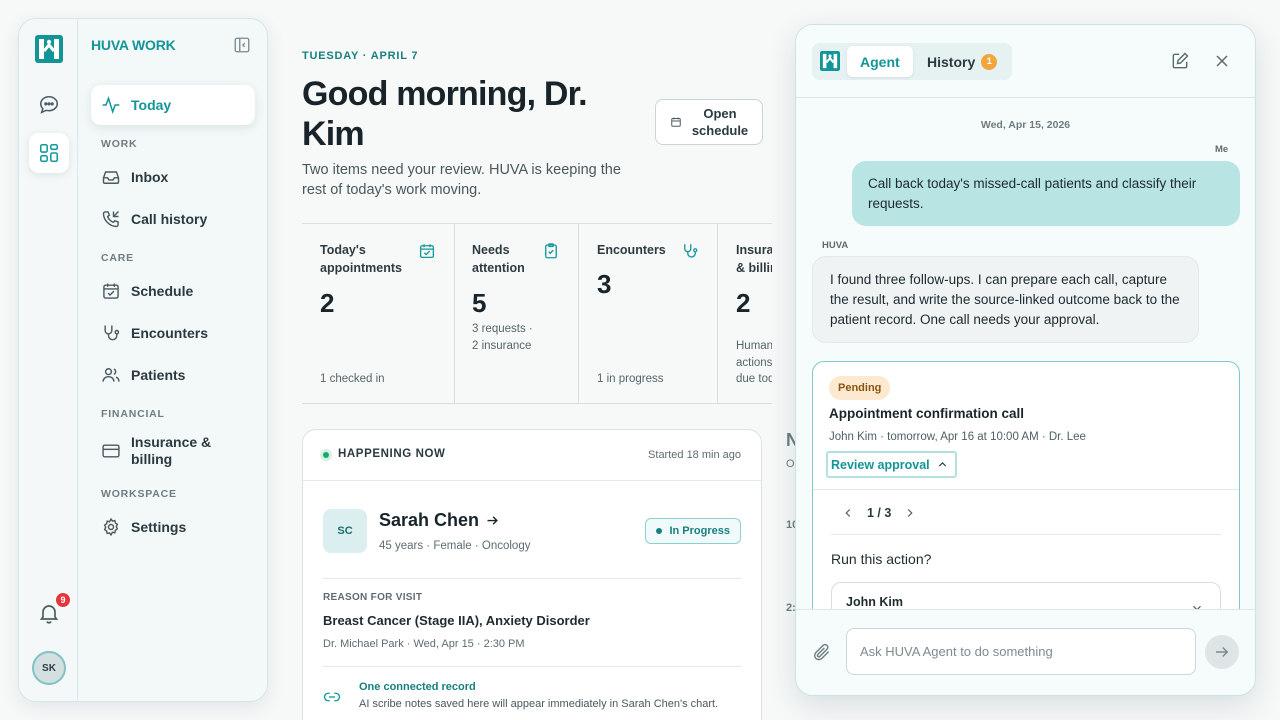 The image size is (1280, 720). I want to click on approval-pager: 1 / 3, so click(879, 513).